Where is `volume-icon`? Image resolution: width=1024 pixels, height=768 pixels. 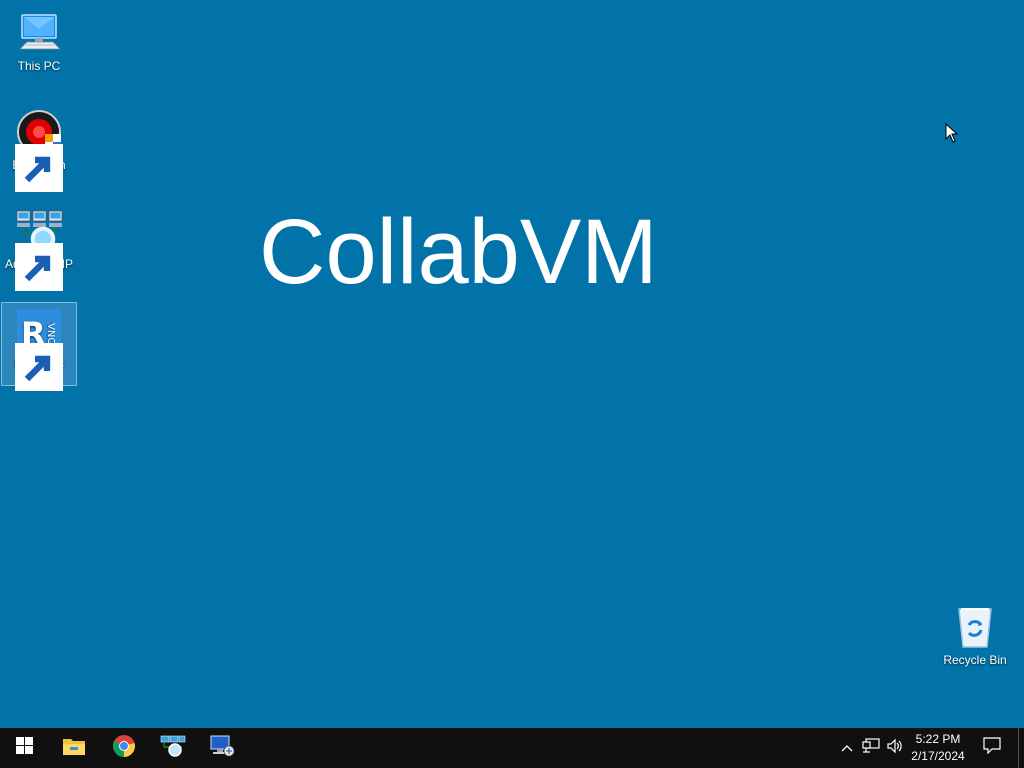
volume-icon is located at coordinates (895, 748).